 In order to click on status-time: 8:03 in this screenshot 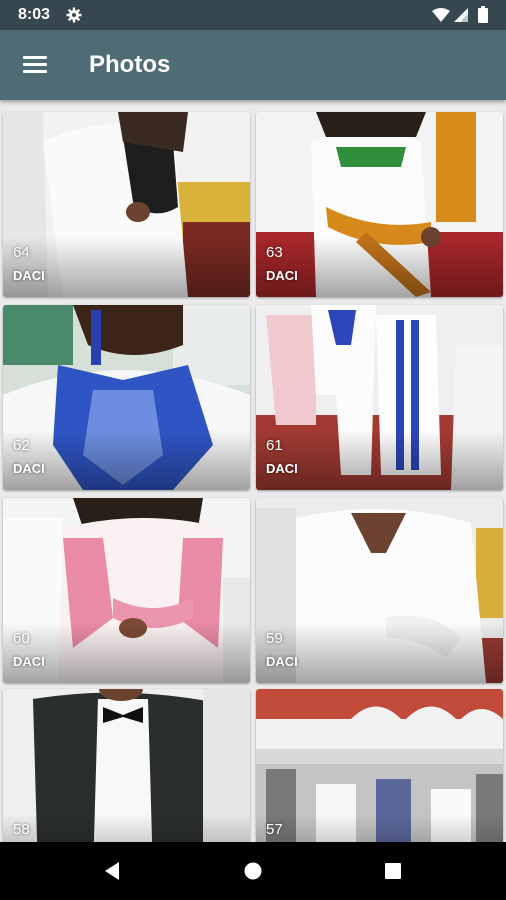, I will do `click(34, 14)`.